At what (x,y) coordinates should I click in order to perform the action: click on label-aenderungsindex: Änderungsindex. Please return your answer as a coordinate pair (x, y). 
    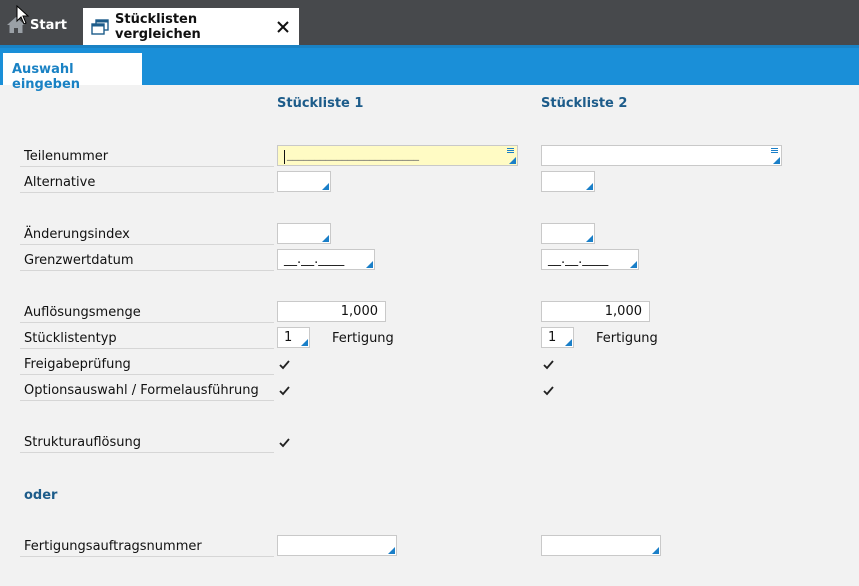
    Looking at the image, I should click on (77, 234).